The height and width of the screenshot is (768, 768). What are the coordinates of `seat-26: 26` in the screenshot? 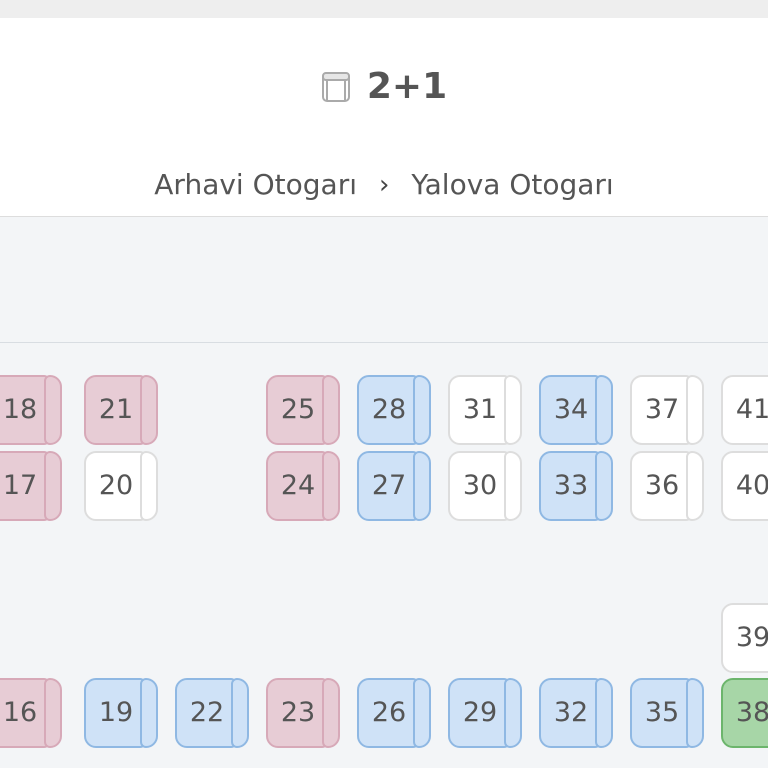 It's located at (394, 713).